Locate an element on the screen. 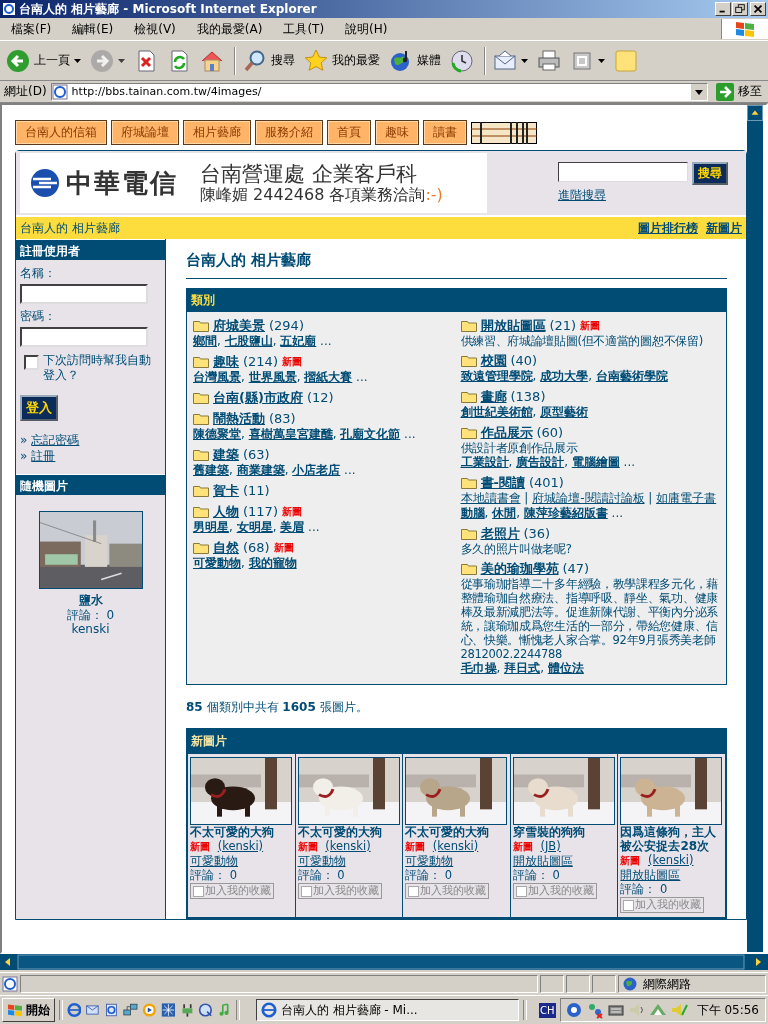 The height and width of the screenshot is (1024, 768). subcategory-link: 體位法 is located at coordinates (565, 668).